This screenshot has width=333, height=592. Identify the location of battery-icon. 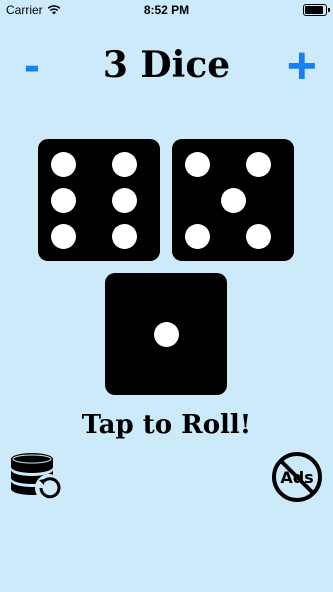
(316, 10).